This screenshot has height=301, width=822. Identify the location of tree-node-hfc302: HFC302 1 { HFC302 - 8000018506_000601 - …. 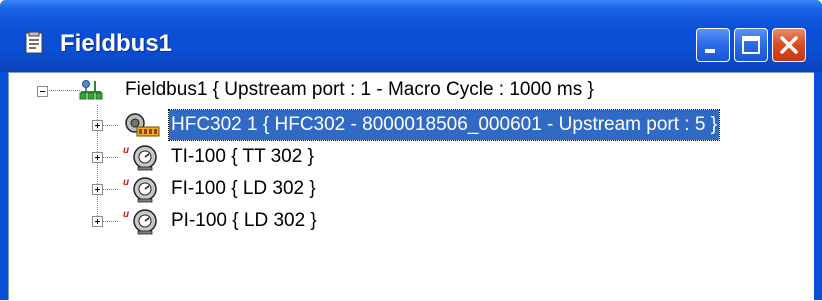
(412, 125).